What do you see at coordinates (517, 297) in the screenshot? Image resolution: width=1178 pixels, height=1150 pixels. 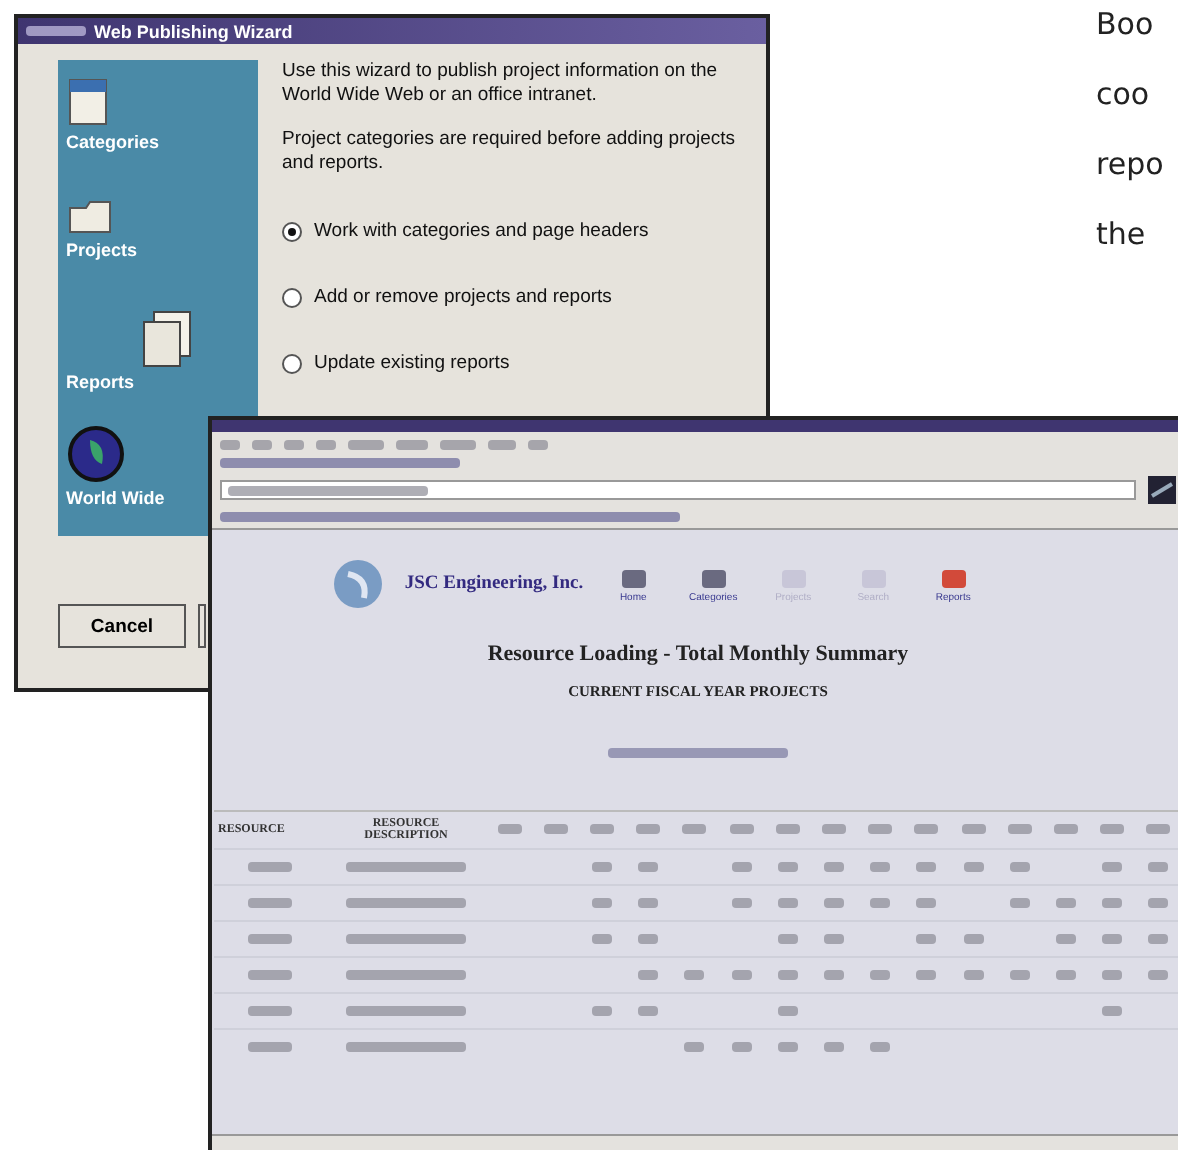 I see `radio-option: Add or remove projects and reports` at bounding box center [517, 297].